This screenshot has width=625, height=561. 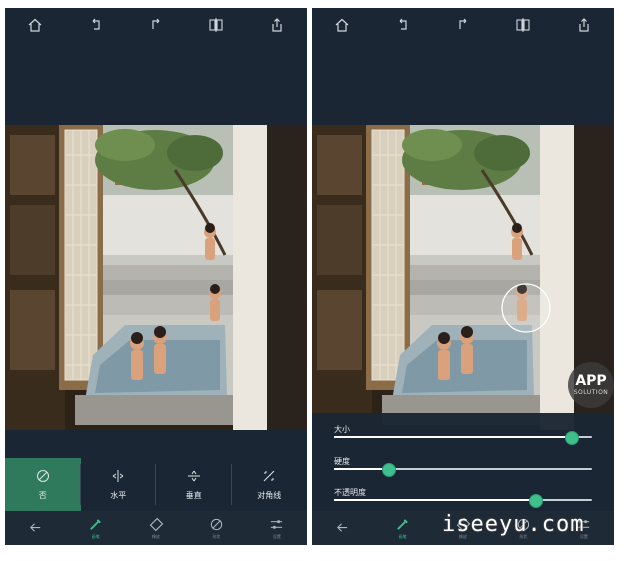 What do you see at coordinates (513, 524) in the screenshot?
I see `site-watermark: iseeyu.com` at bounding box center [513, 524].